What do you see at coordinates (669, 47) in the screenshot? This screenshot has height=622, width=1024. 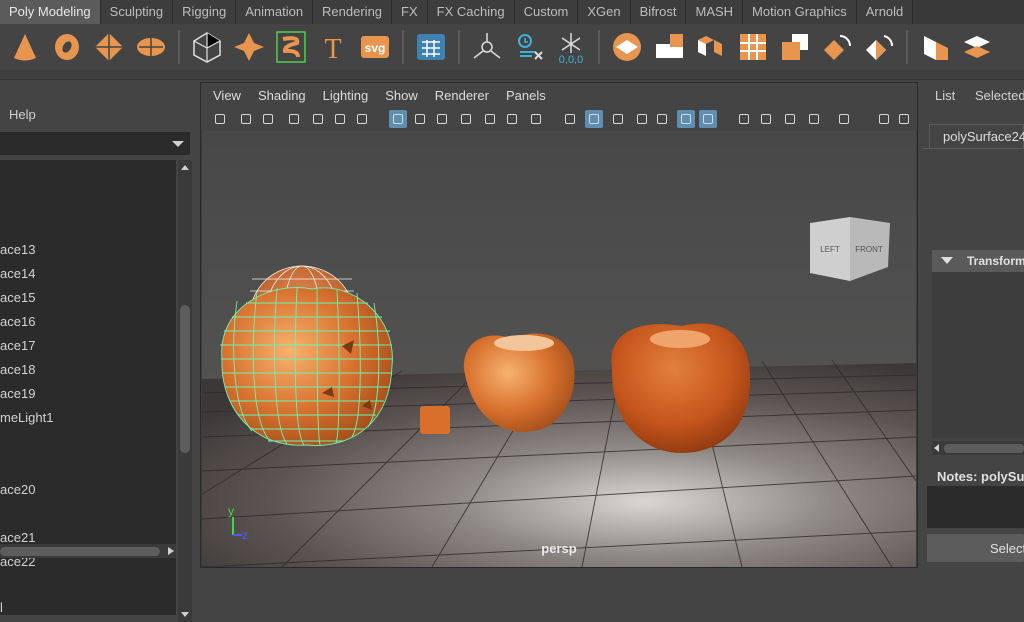 I see `extract-icon` at bounding box center [669, 47].